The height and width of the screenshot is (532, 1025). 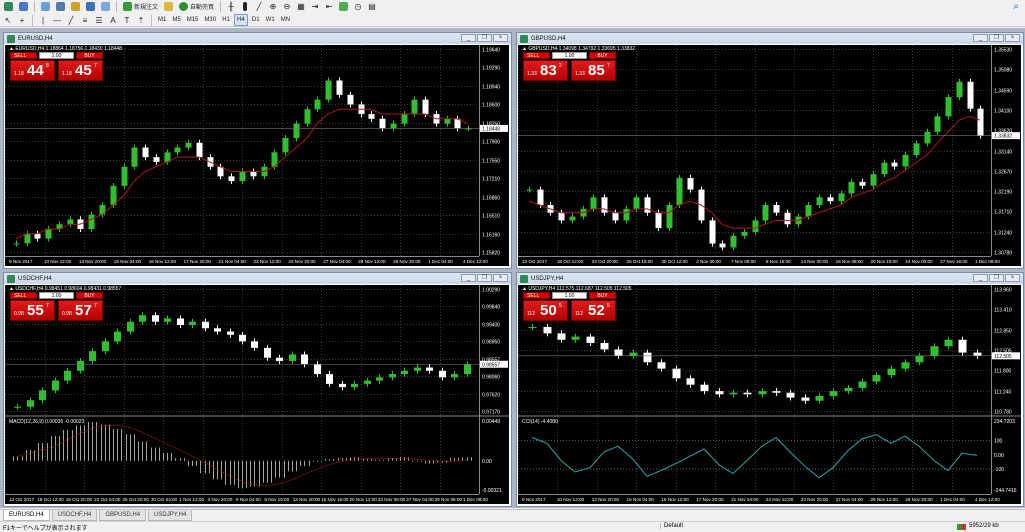 What do you see at coordinates (57, 20) in the screenshot?
I see `horizontal-line-icon: —` at bounding box center [57, 20].